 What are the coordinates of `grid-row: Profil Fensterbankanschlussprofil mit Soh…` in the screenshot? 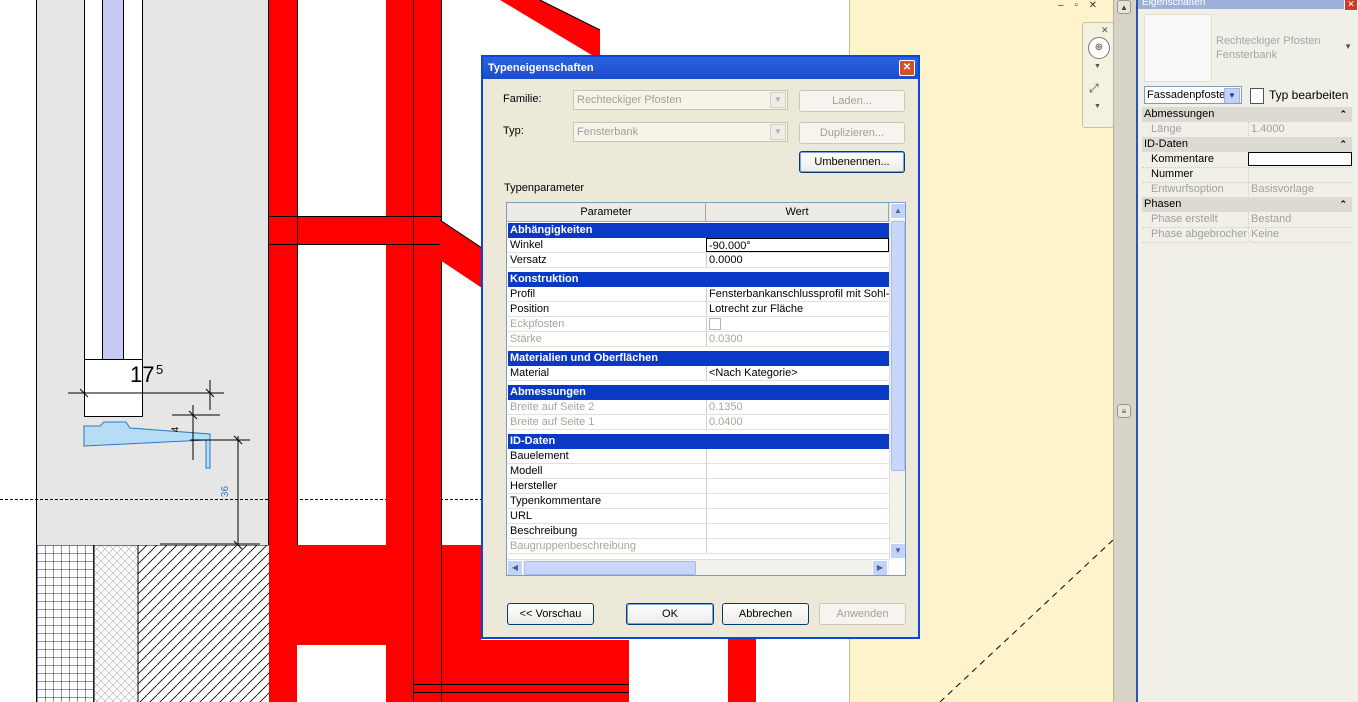 It's located at (698, 294).